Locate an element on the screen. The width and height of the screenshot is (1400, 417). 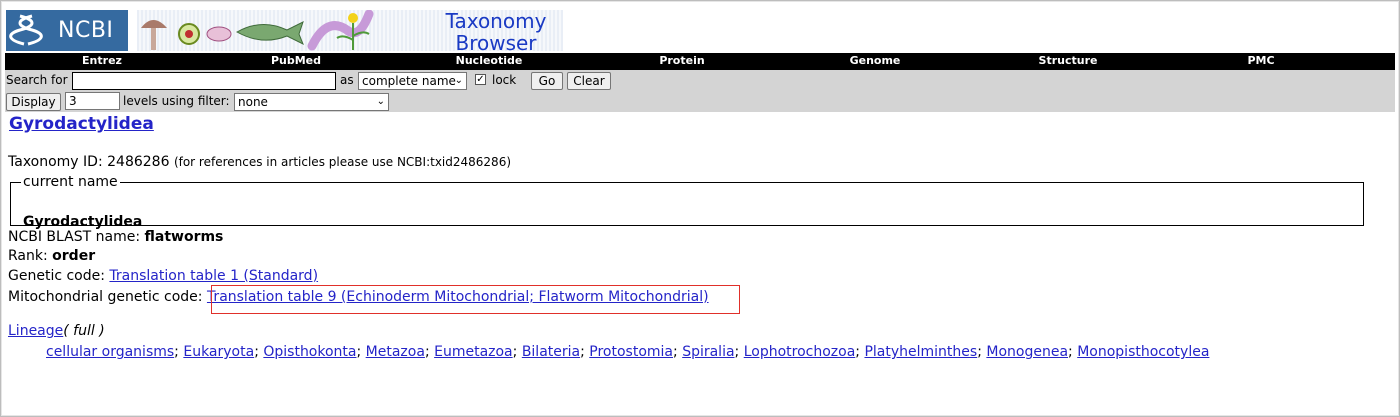
filter-value: none is located at coordinates (253, 102).